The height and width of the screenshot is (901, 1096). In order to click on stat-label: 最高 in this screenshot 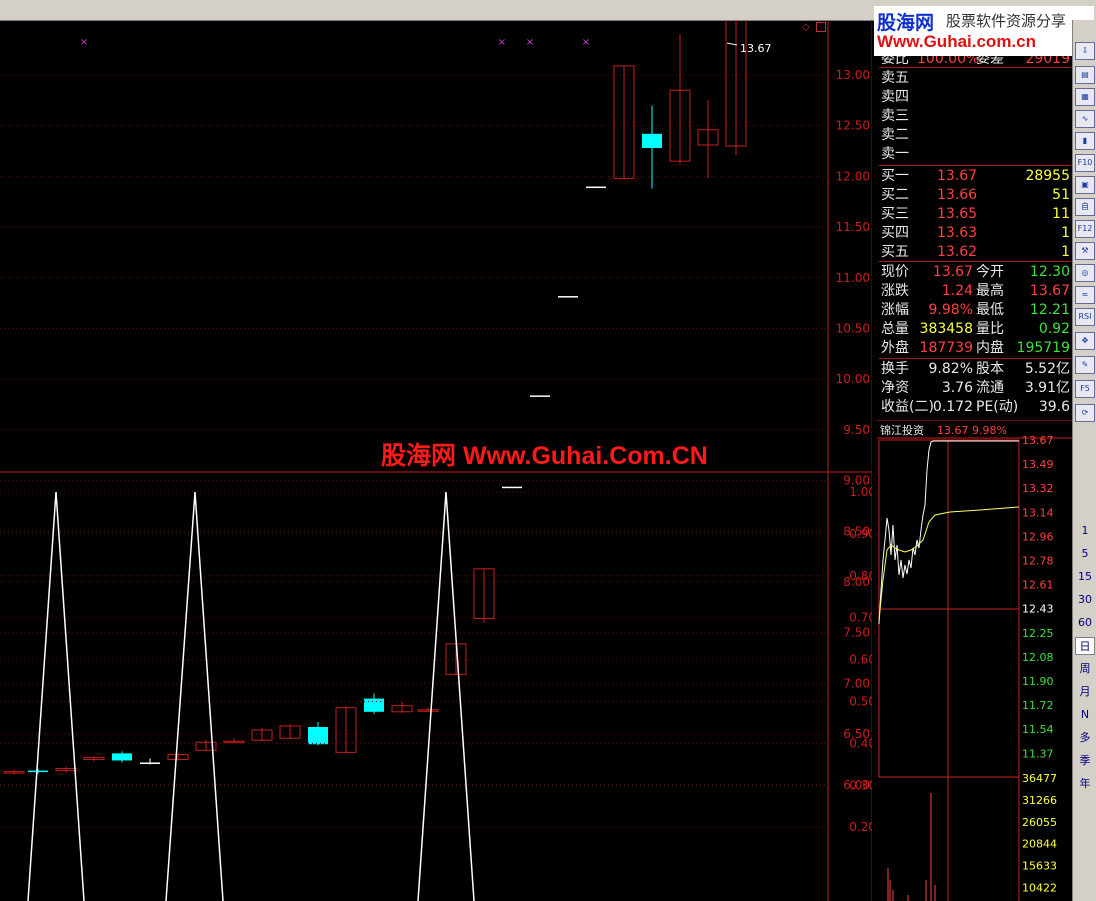, I will do `click(990, 291)`.